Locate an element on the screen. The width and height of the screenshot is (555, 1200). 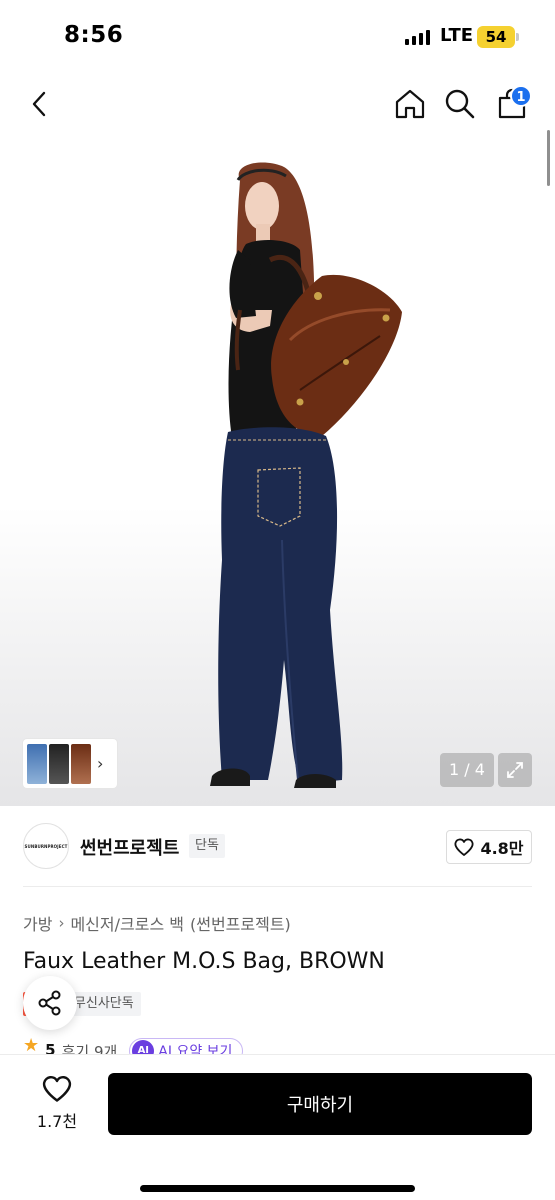
back-button is located at coordinates (40, 104).